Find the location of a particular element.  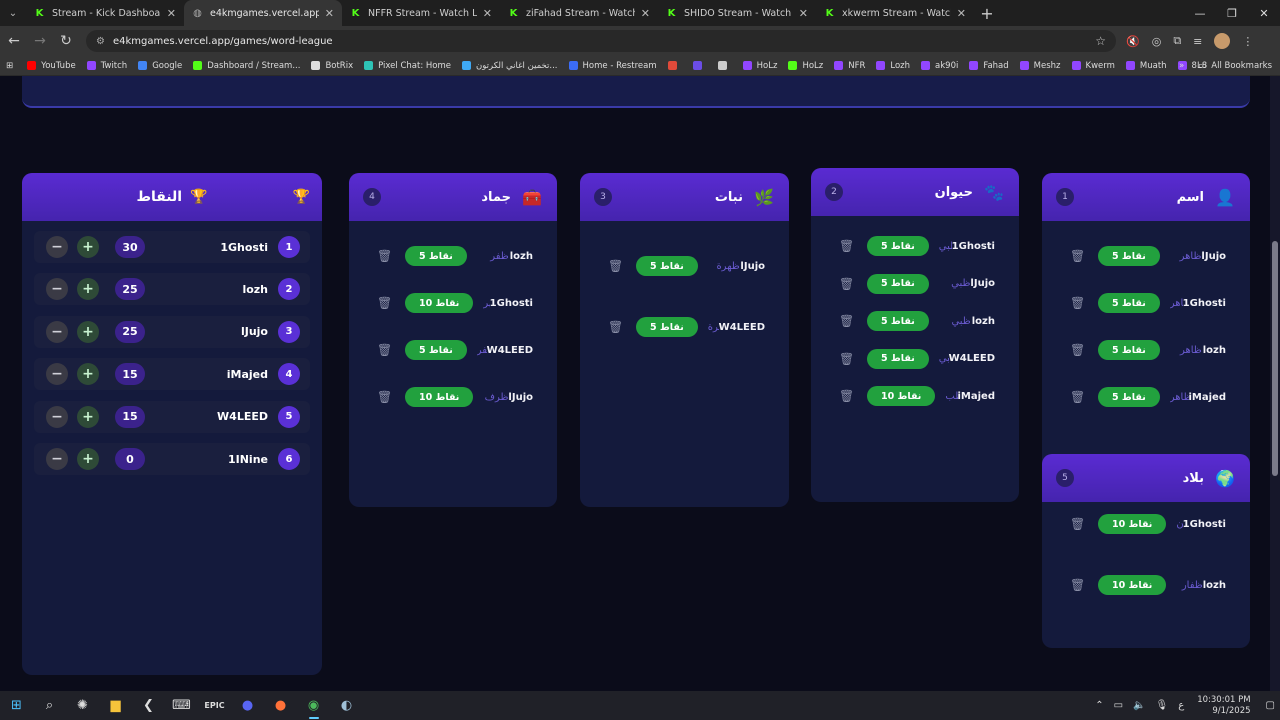

bookmark-item: Kwerm is located at coordinates (1093, 66).